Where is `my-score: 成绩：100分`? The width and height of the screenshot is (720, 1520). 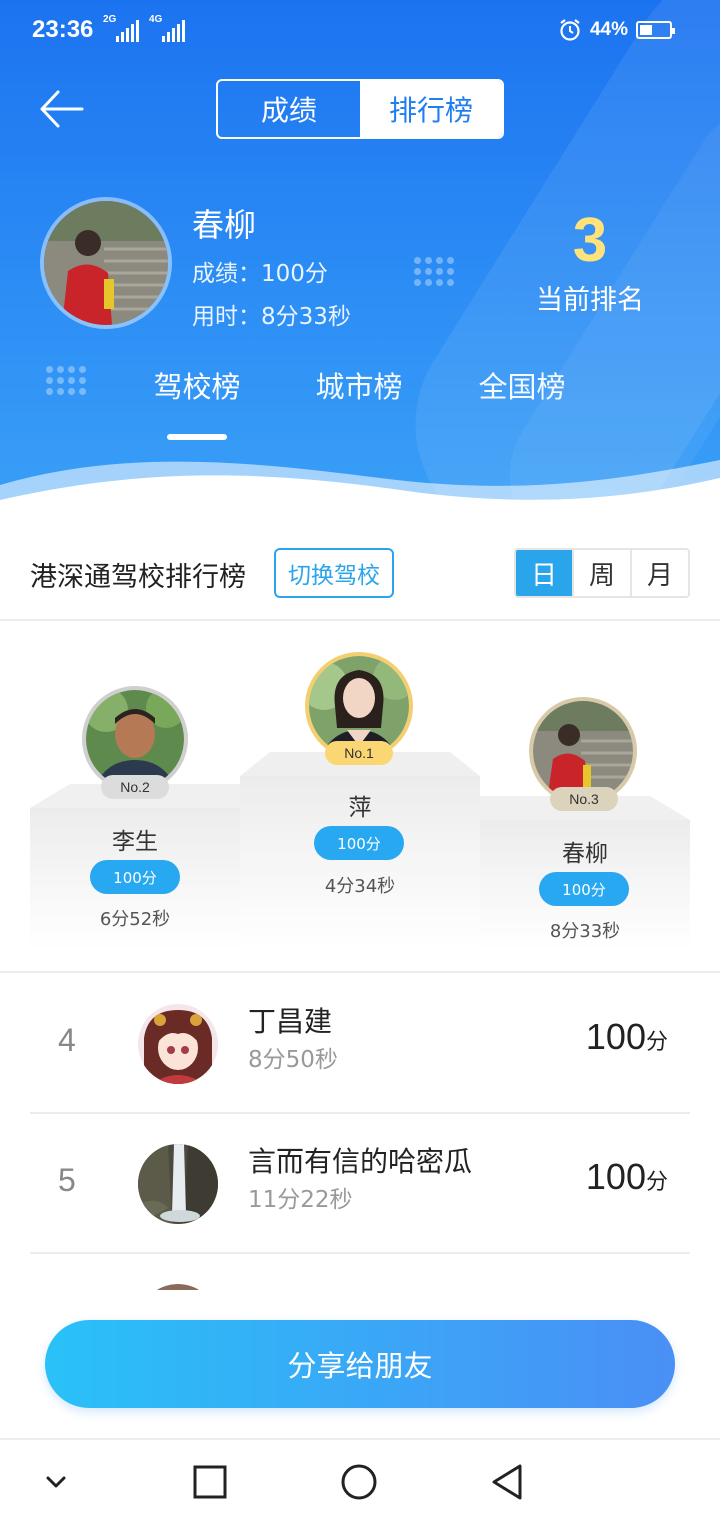 my-score: 成绩：100分 is located at coordinates (260, 274).